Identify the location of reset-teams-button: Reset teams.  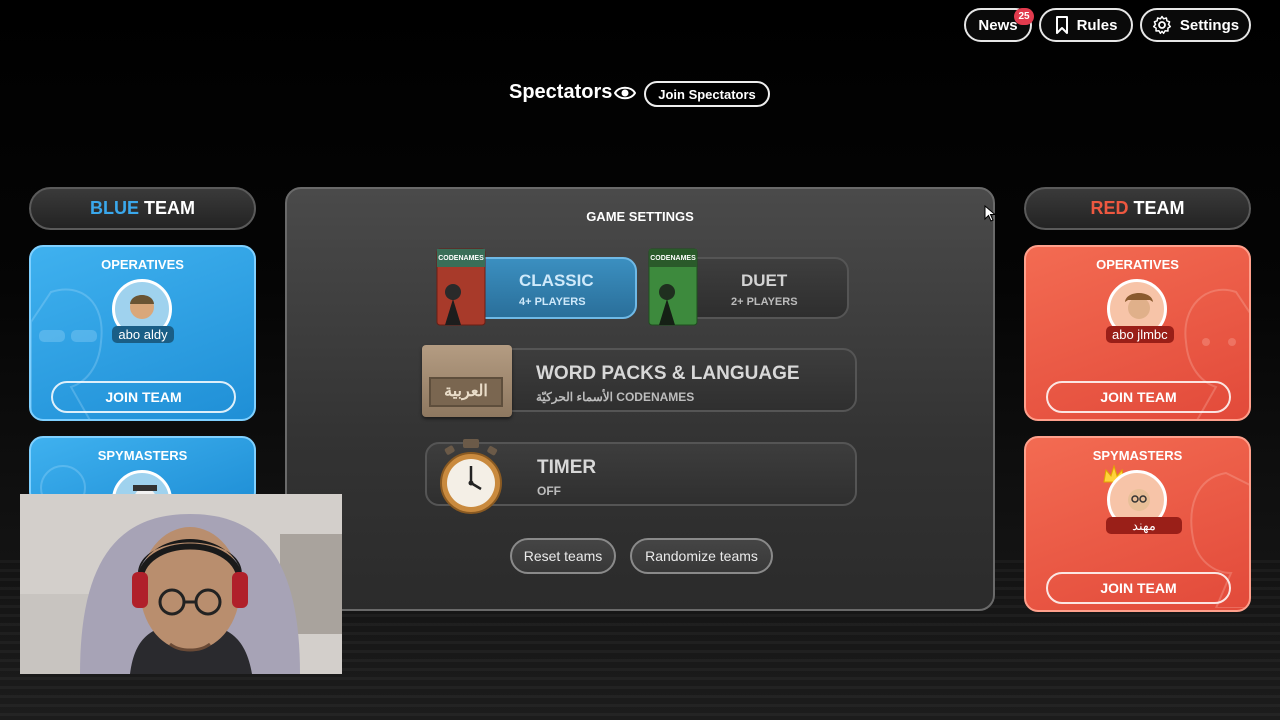
(563, 556).